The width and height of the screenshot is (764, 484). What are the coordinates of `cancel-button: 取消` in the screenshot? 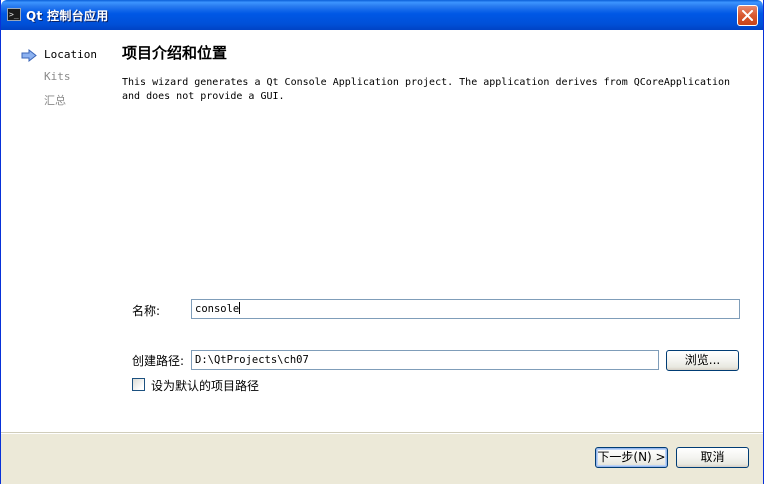 It's located at (712, 457).